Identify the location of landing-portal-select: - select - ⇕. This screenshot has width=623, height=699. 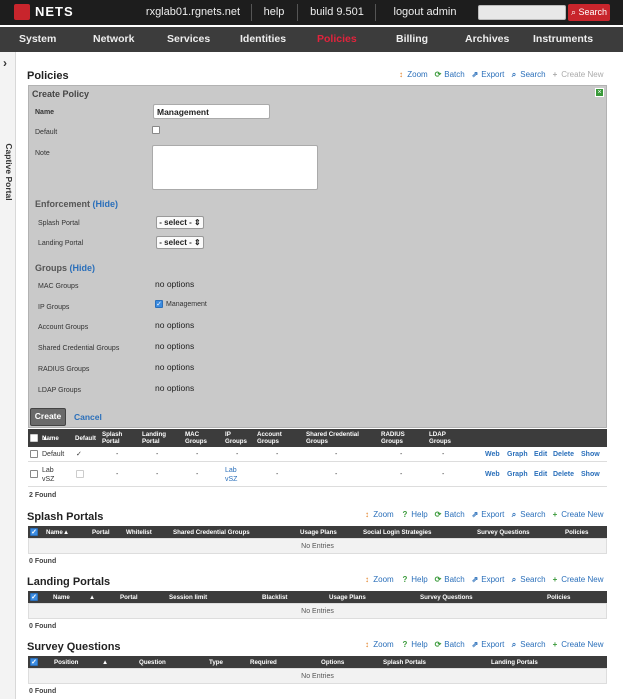
(180, 242).